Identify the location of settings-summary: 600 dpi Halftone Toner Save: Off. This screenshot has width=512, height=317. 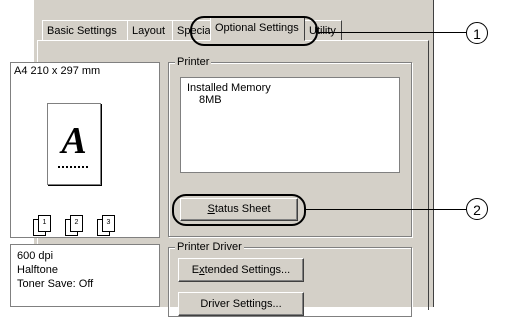
(85, 275).